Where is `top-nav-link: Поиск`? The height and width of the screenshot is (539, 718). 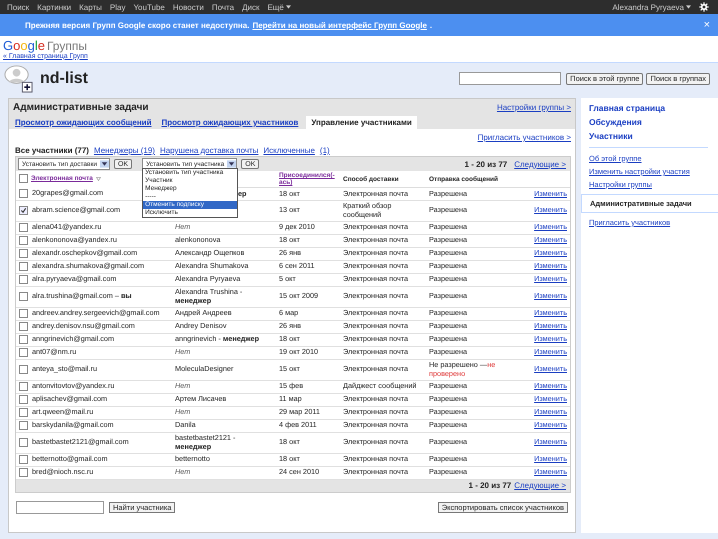 top-nav-link: Поиск is located at coordinates (18, 7).